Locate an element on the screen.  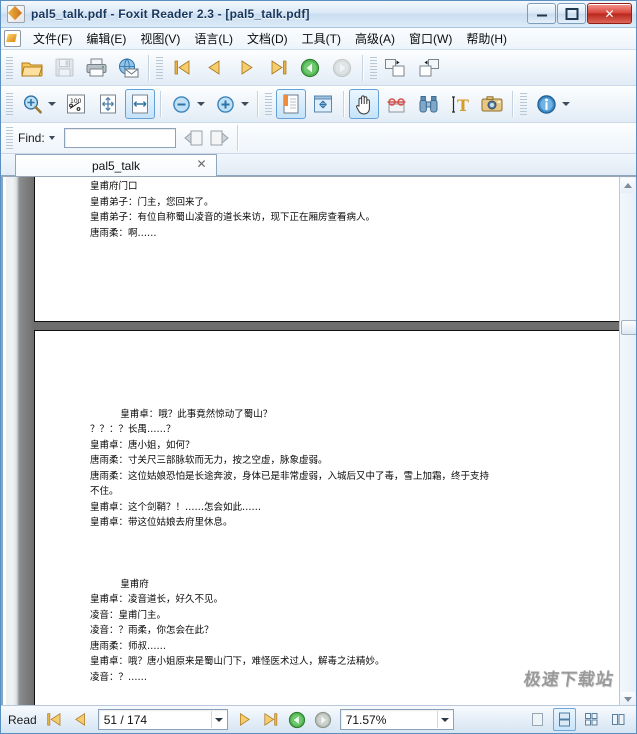
fit-page-icon is located at coordinates (108, 104).